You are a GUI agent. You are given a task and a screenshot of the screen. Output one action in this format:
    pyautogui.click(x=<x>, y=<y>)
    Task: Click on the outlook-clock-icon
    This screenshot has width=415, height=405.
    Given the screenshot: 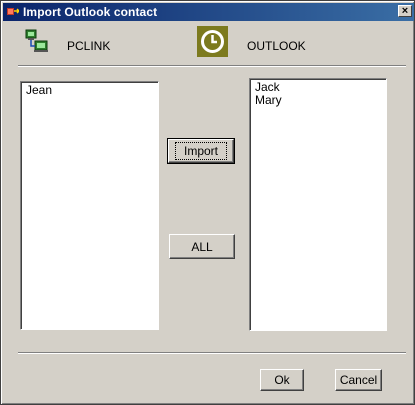 What is the action you would take?
    pyautogui.click(x=212, y=41)
    